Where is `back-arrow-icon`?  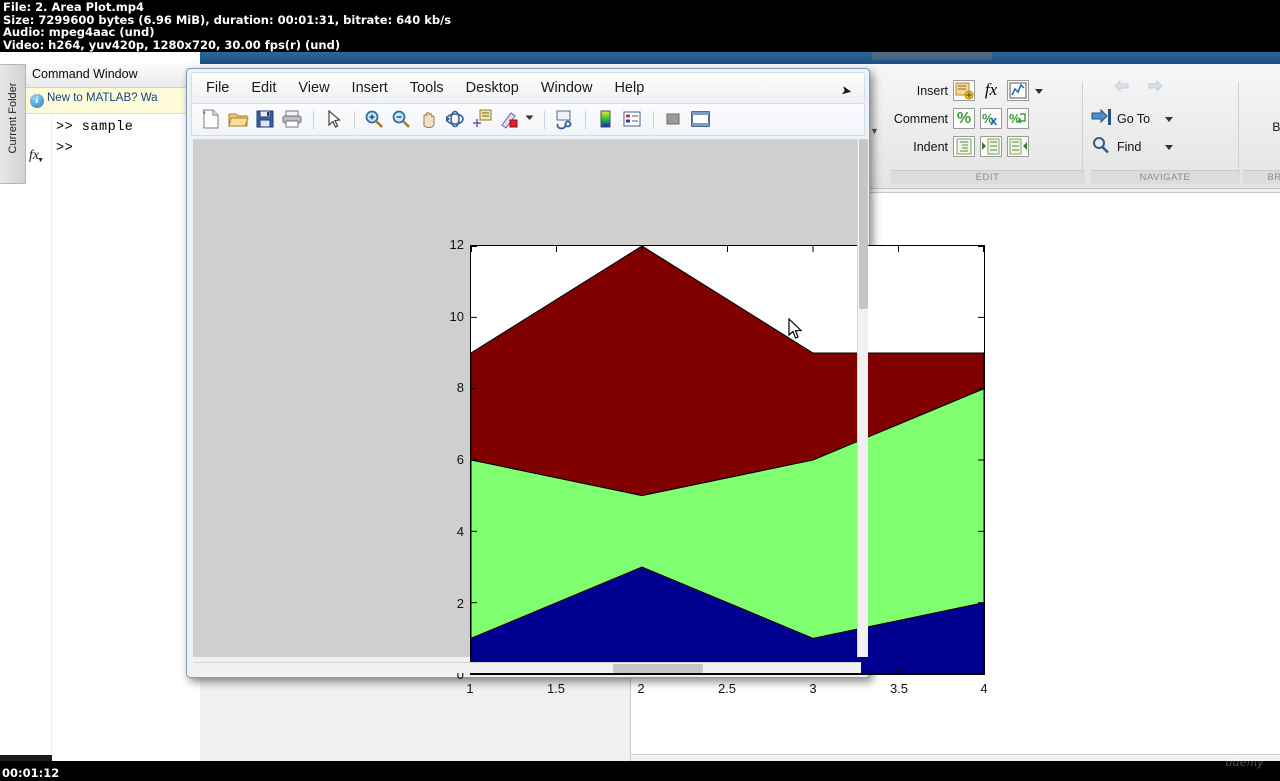
back-arrow-icon is located at coordinates (1125, 90).